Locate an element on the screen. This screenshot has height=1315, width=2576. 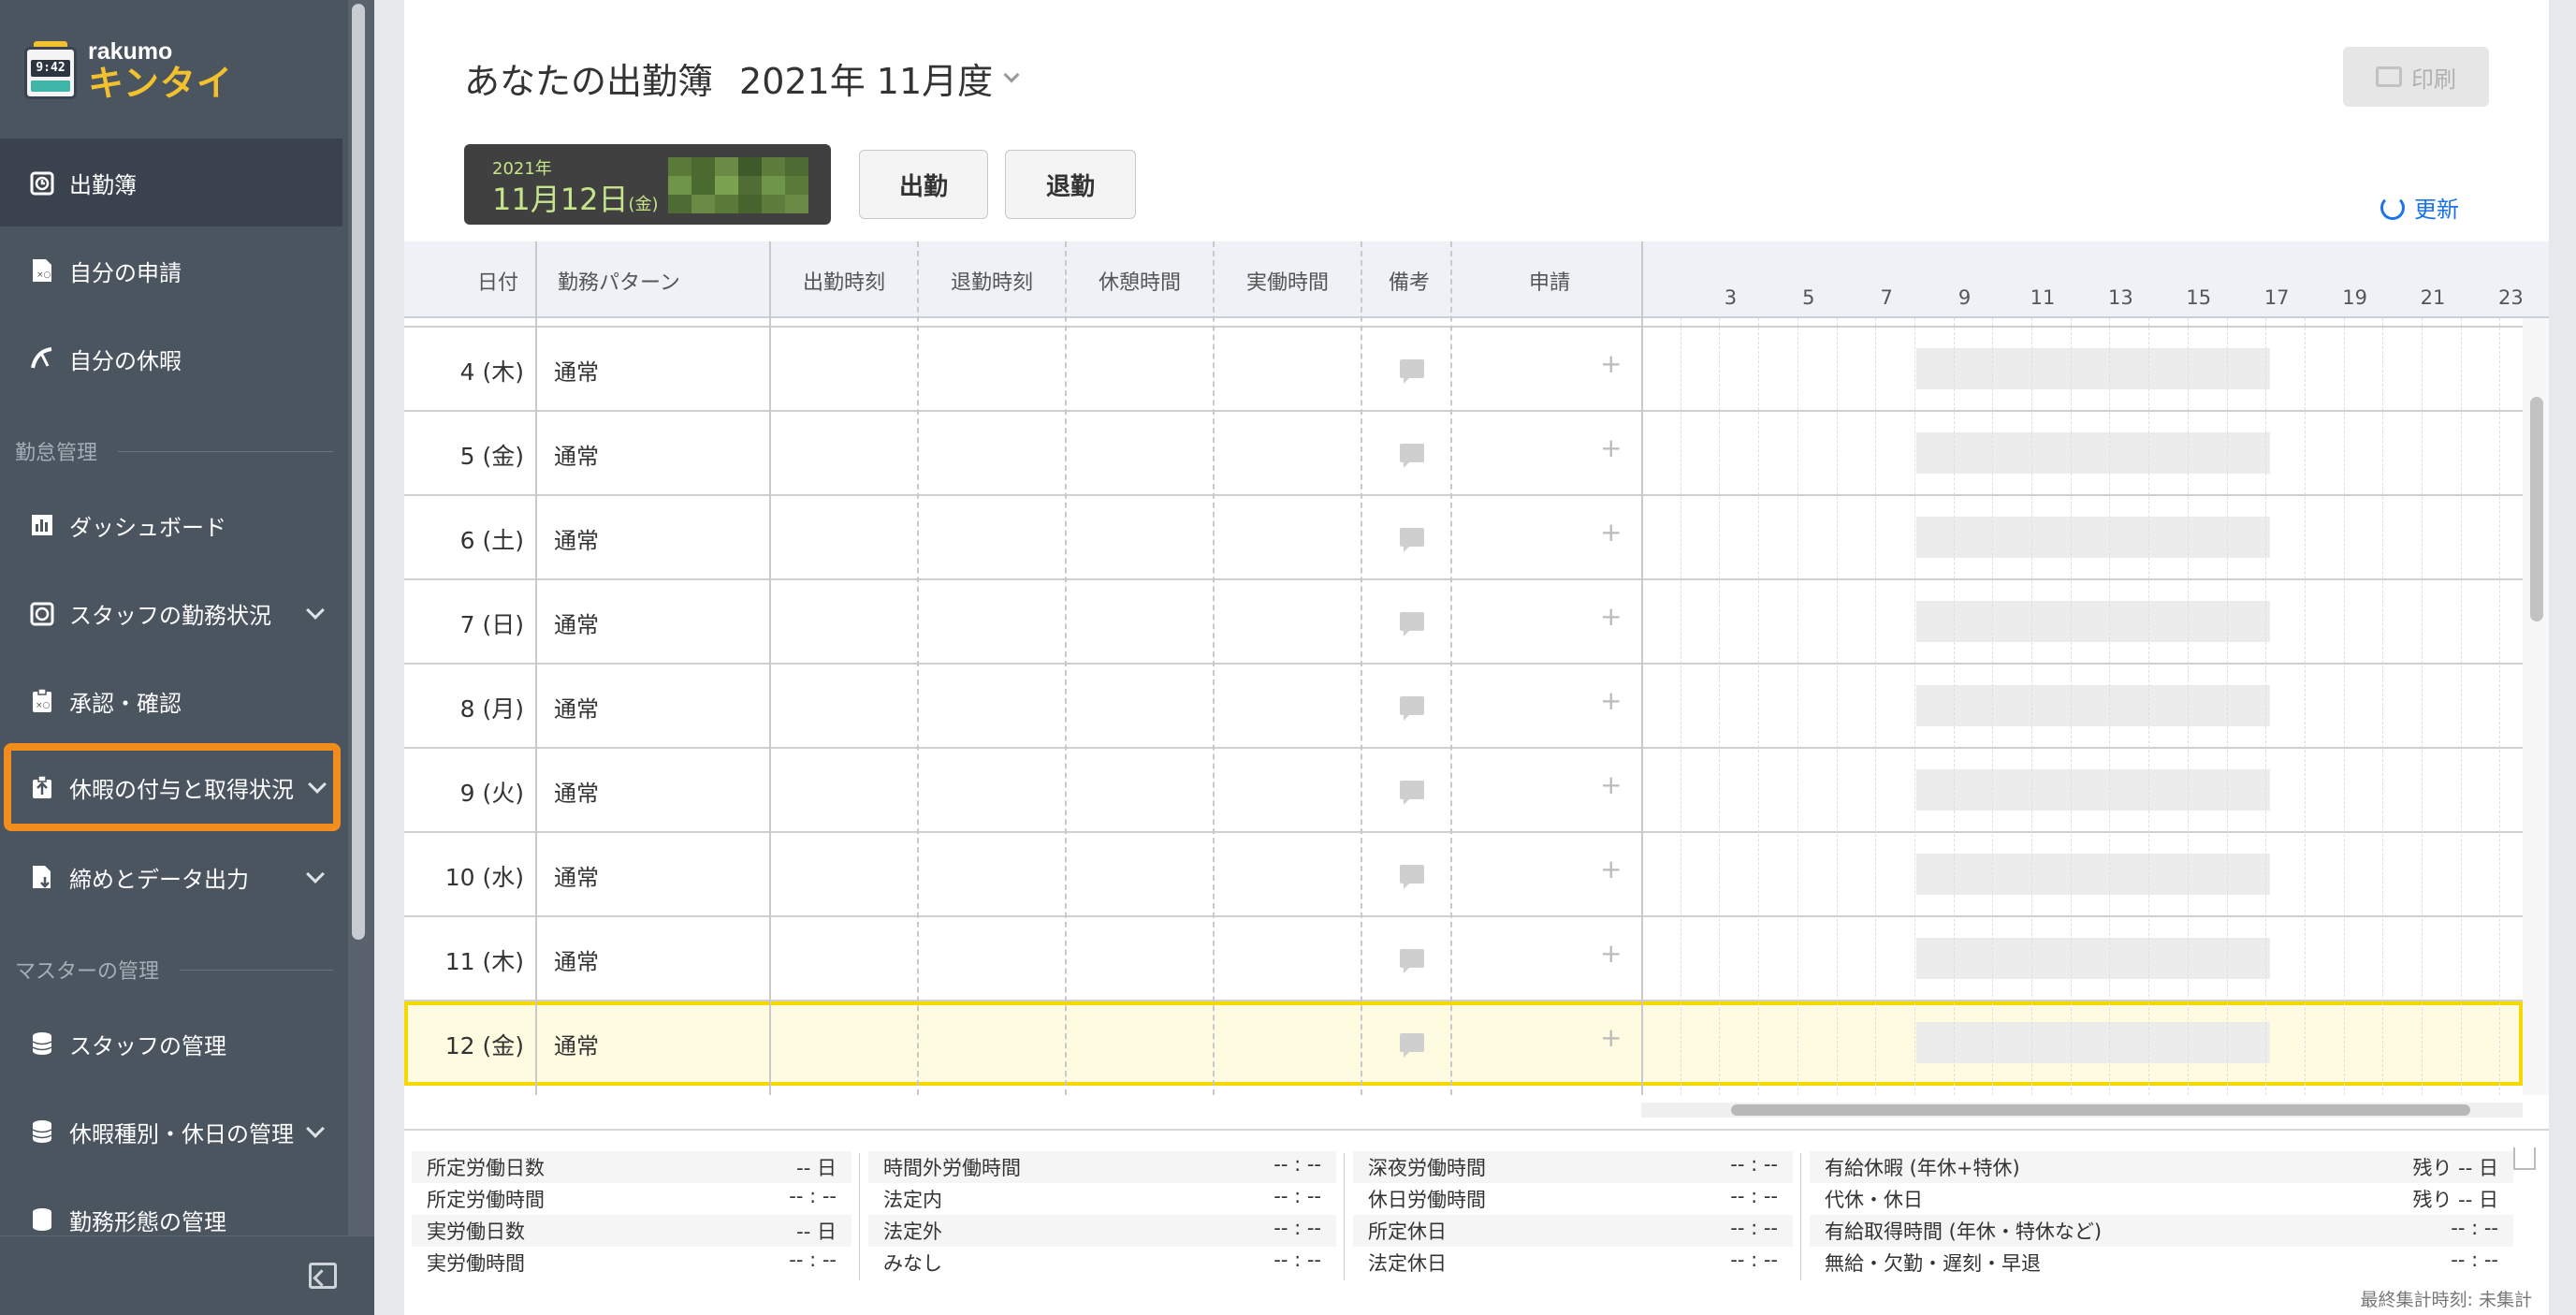
sidebar-item-staff-status: スタッフの勤務状況 is located at coordinates (171, 613).